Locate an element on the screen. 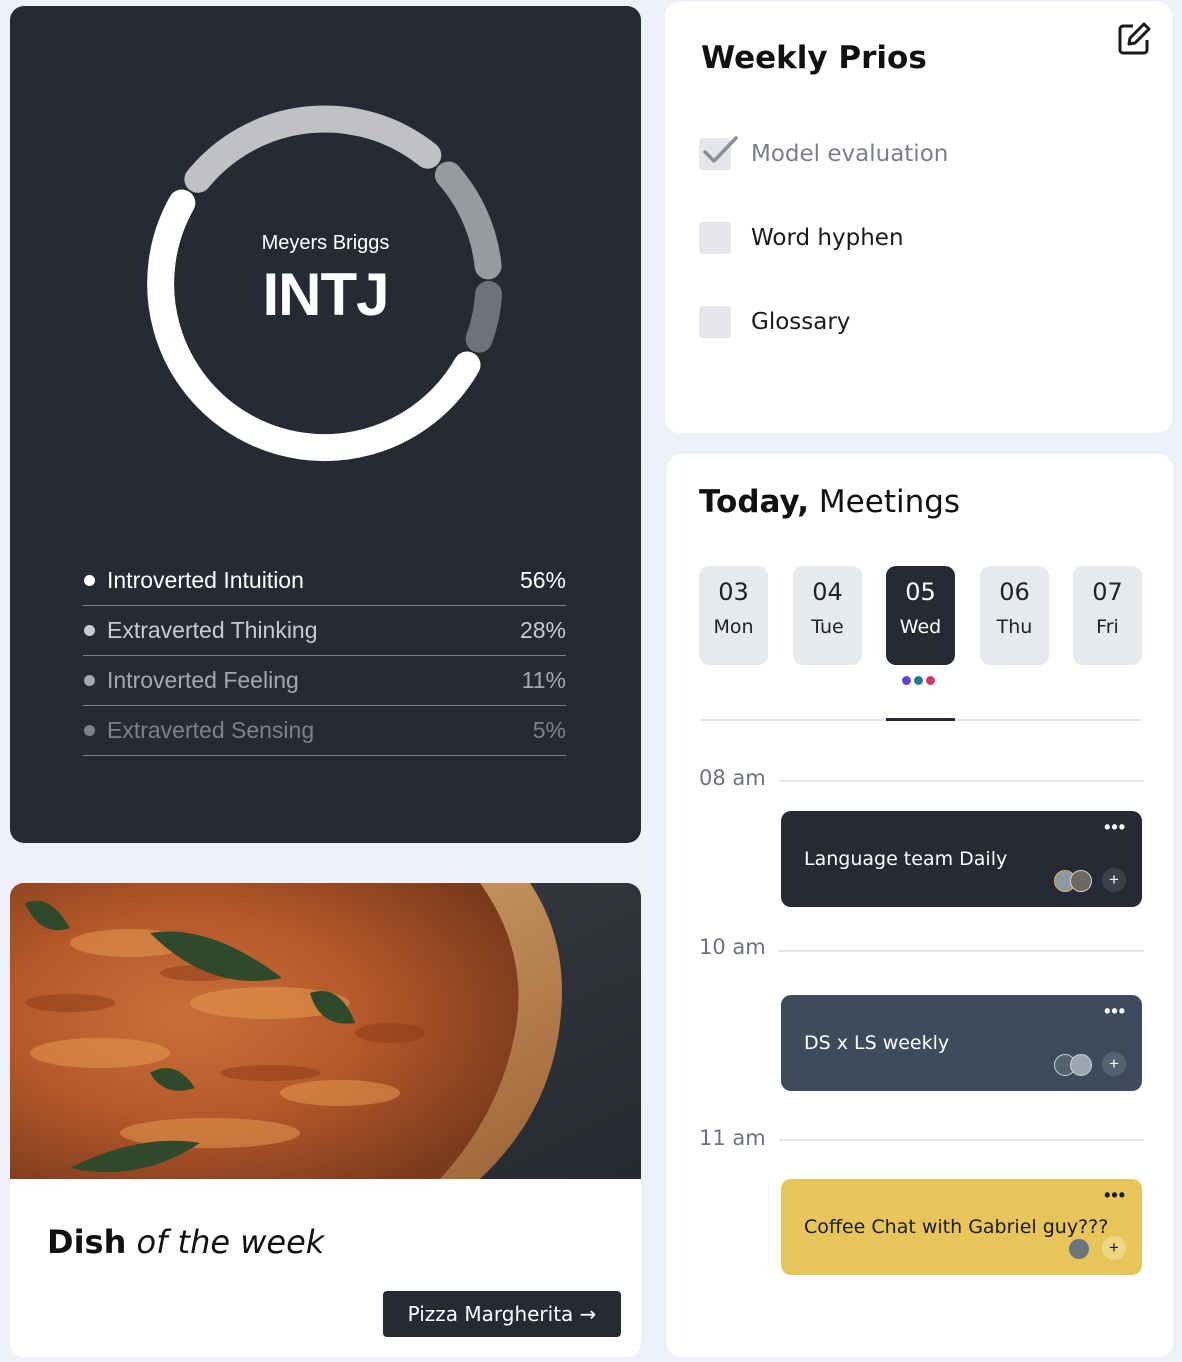  dish-title: Dish of the week is located at coordinates (185, 1242).